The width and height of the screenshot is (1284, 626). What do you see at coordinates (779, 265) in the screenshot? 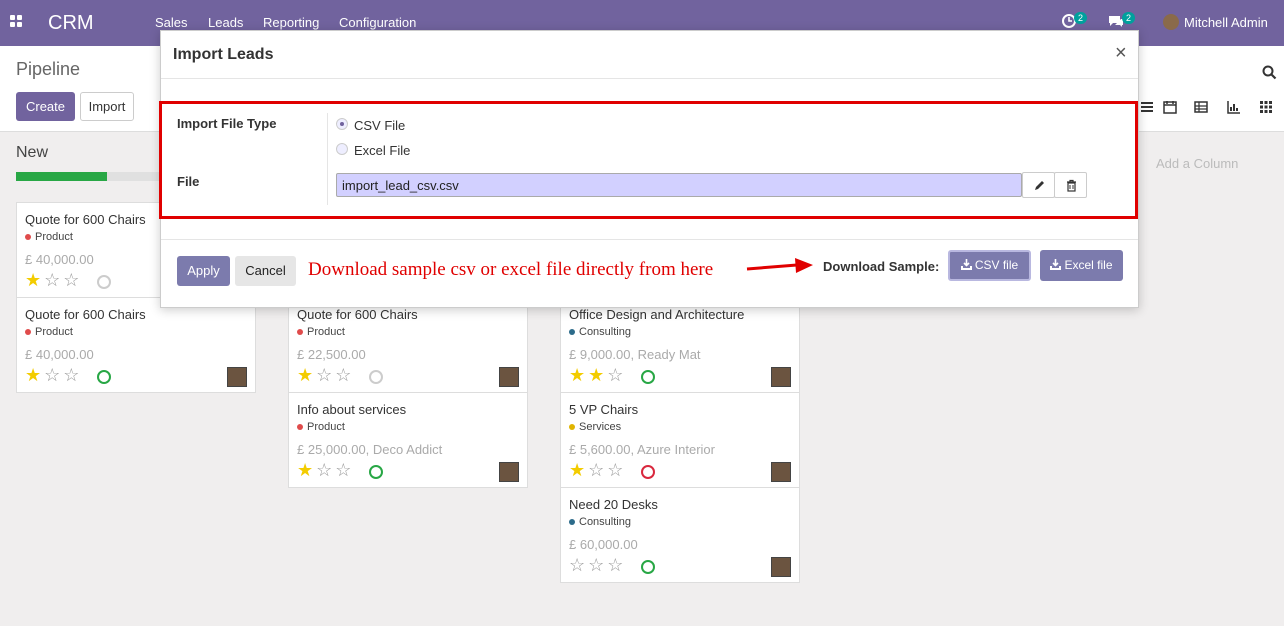
I see `annotation-arrow-icon` at bounding box center [779, 265].